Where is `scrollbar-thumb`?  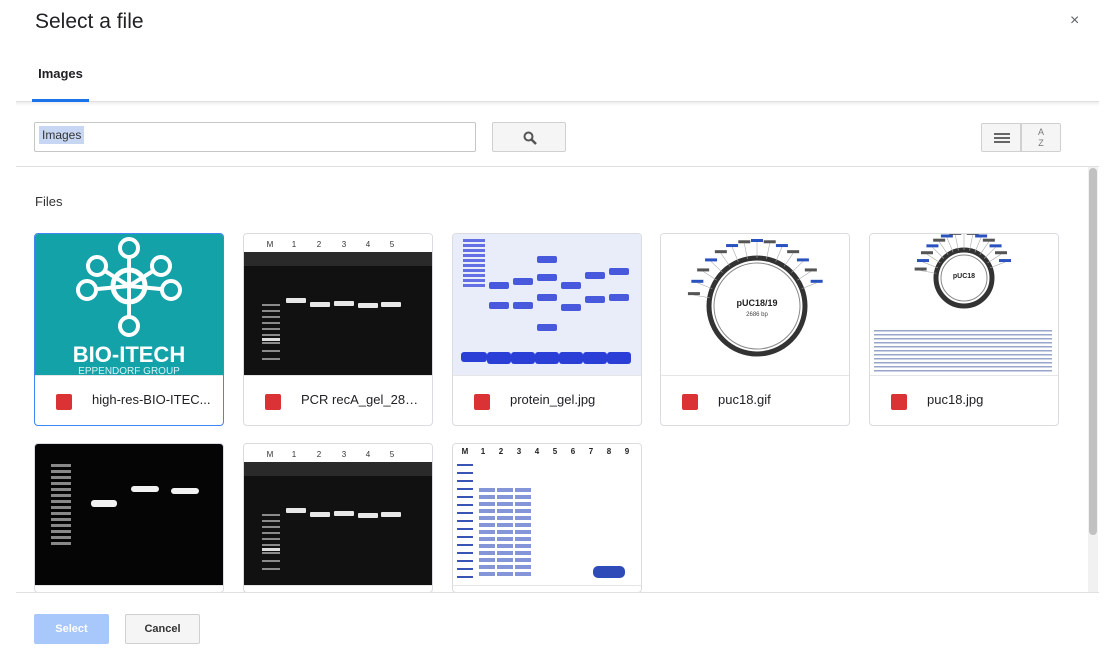 scrollbar-thumb is located at coordinates (1093, 351).